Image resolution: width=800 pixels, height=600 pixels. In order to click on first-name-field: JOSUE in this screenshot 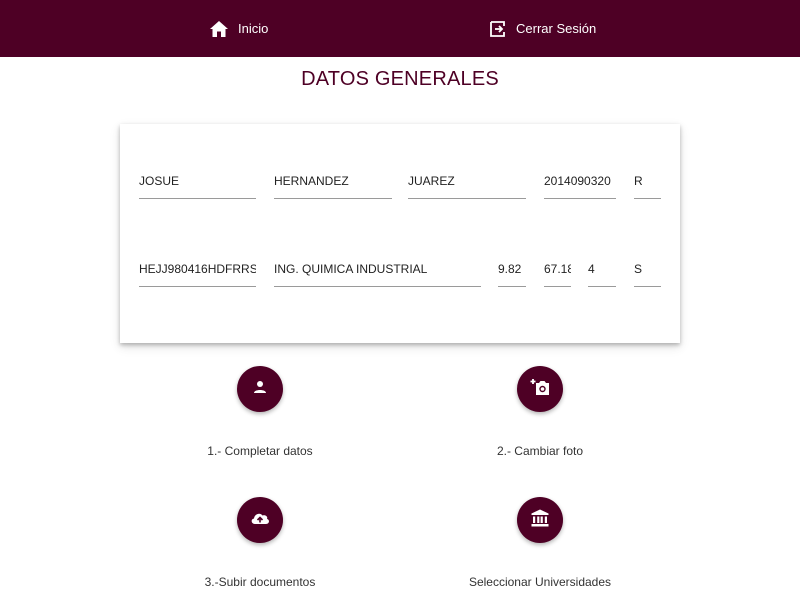, I will do `click(197, 184)`.